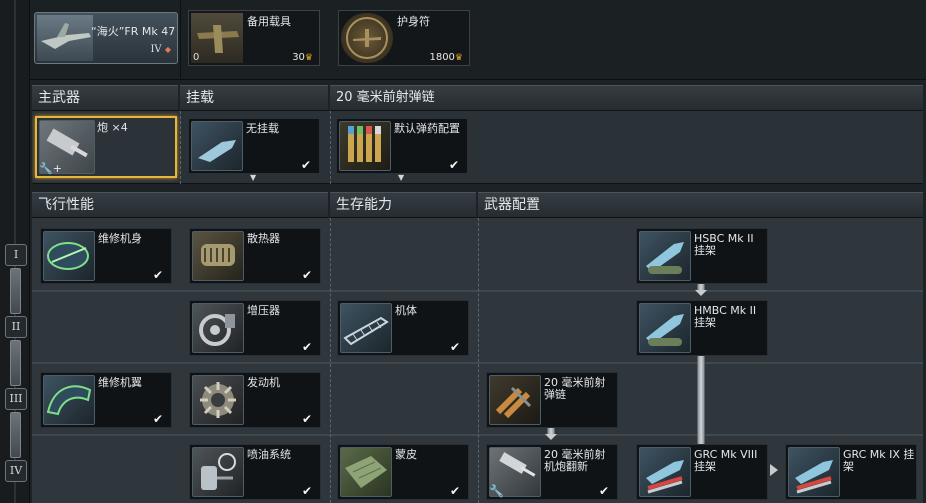 Image resolution: width=926 pixels, height=503 pixels. What do you see at coordinates (403, 328) in the screenshot?
I see `mod-airframe: 机体 ✔` at bounding box center [403, 328].